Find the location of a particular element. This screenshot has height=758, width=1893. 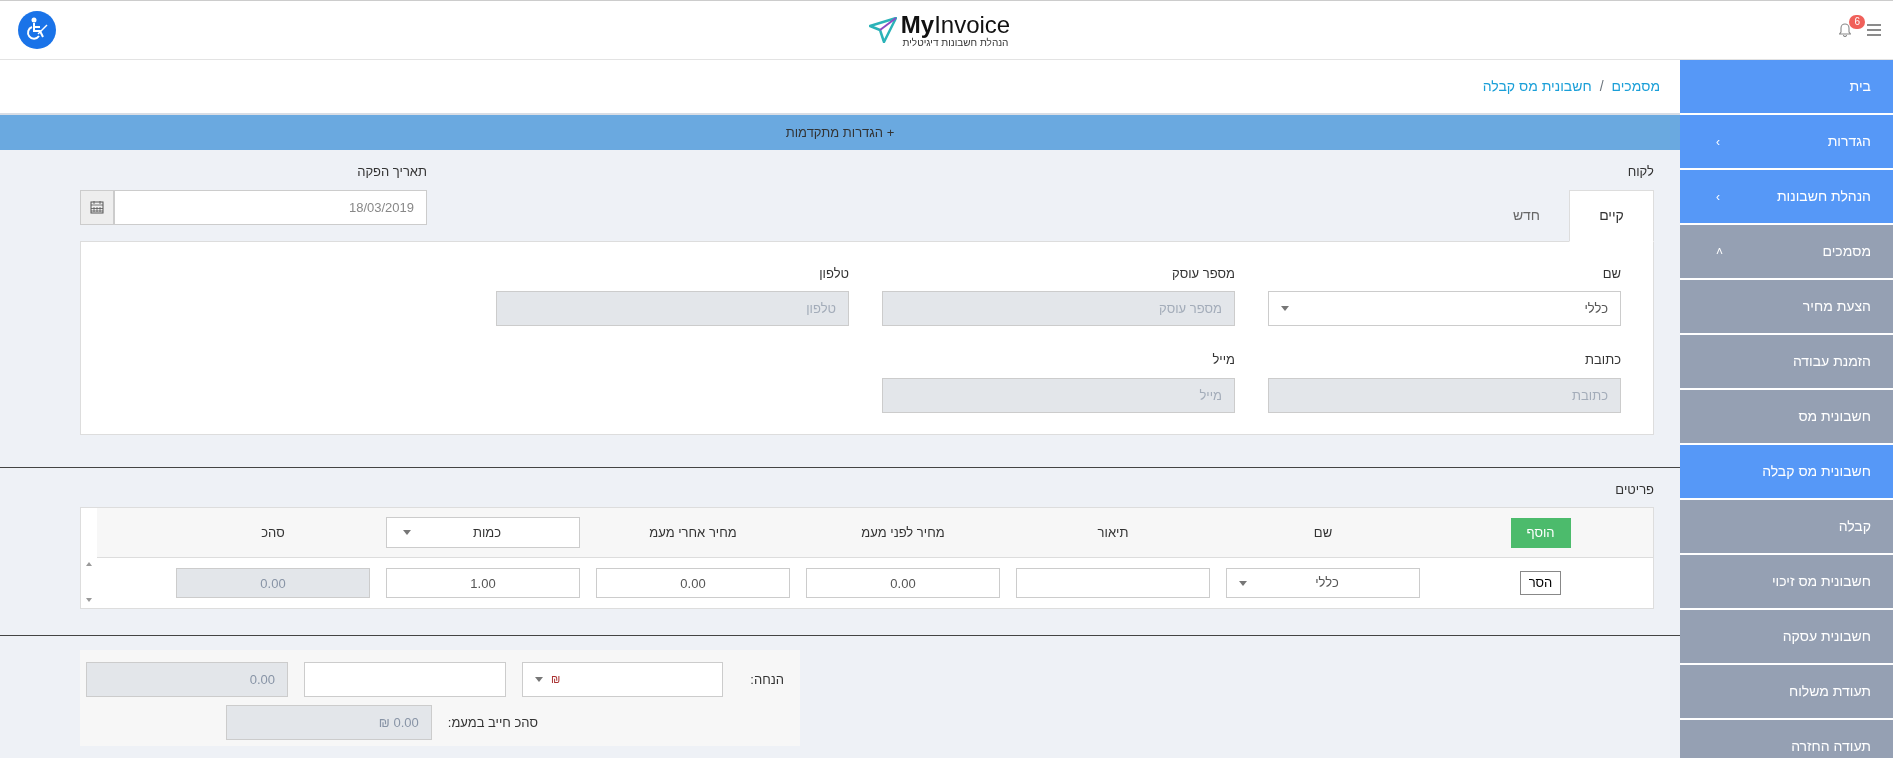

sidebar-item: חשבונית עסקה is located at coordinates (1786, 637).